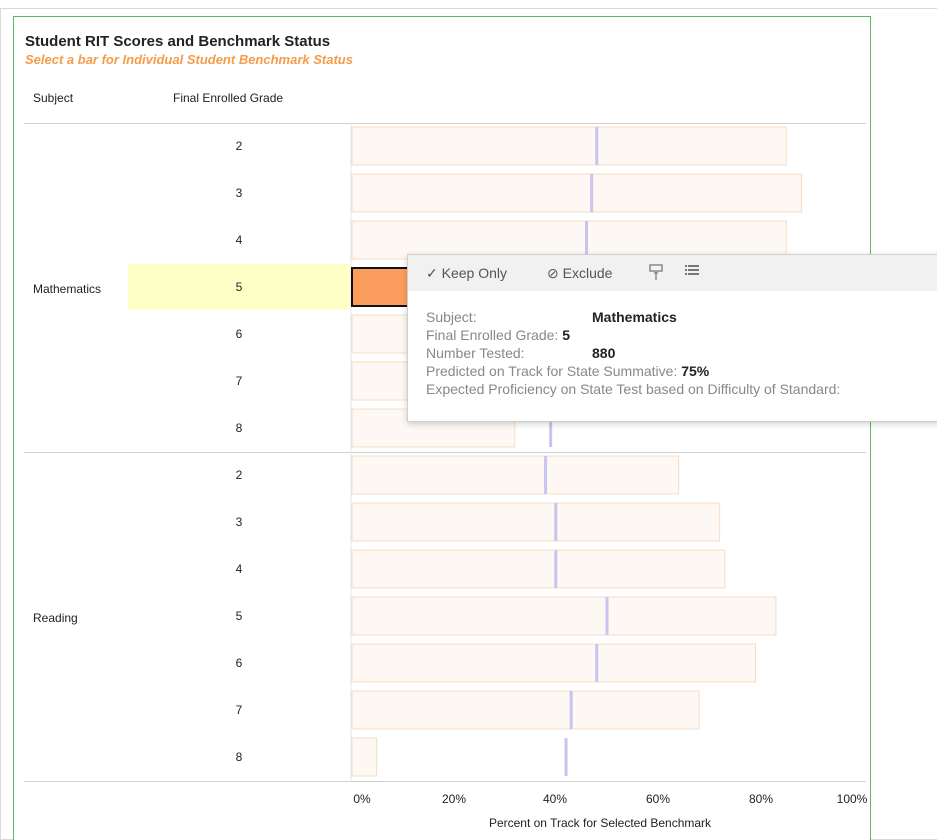 Image resolution: width=937 pixels, height=840 pixels. I want to click on table-grid-icon, so click(692, 272).